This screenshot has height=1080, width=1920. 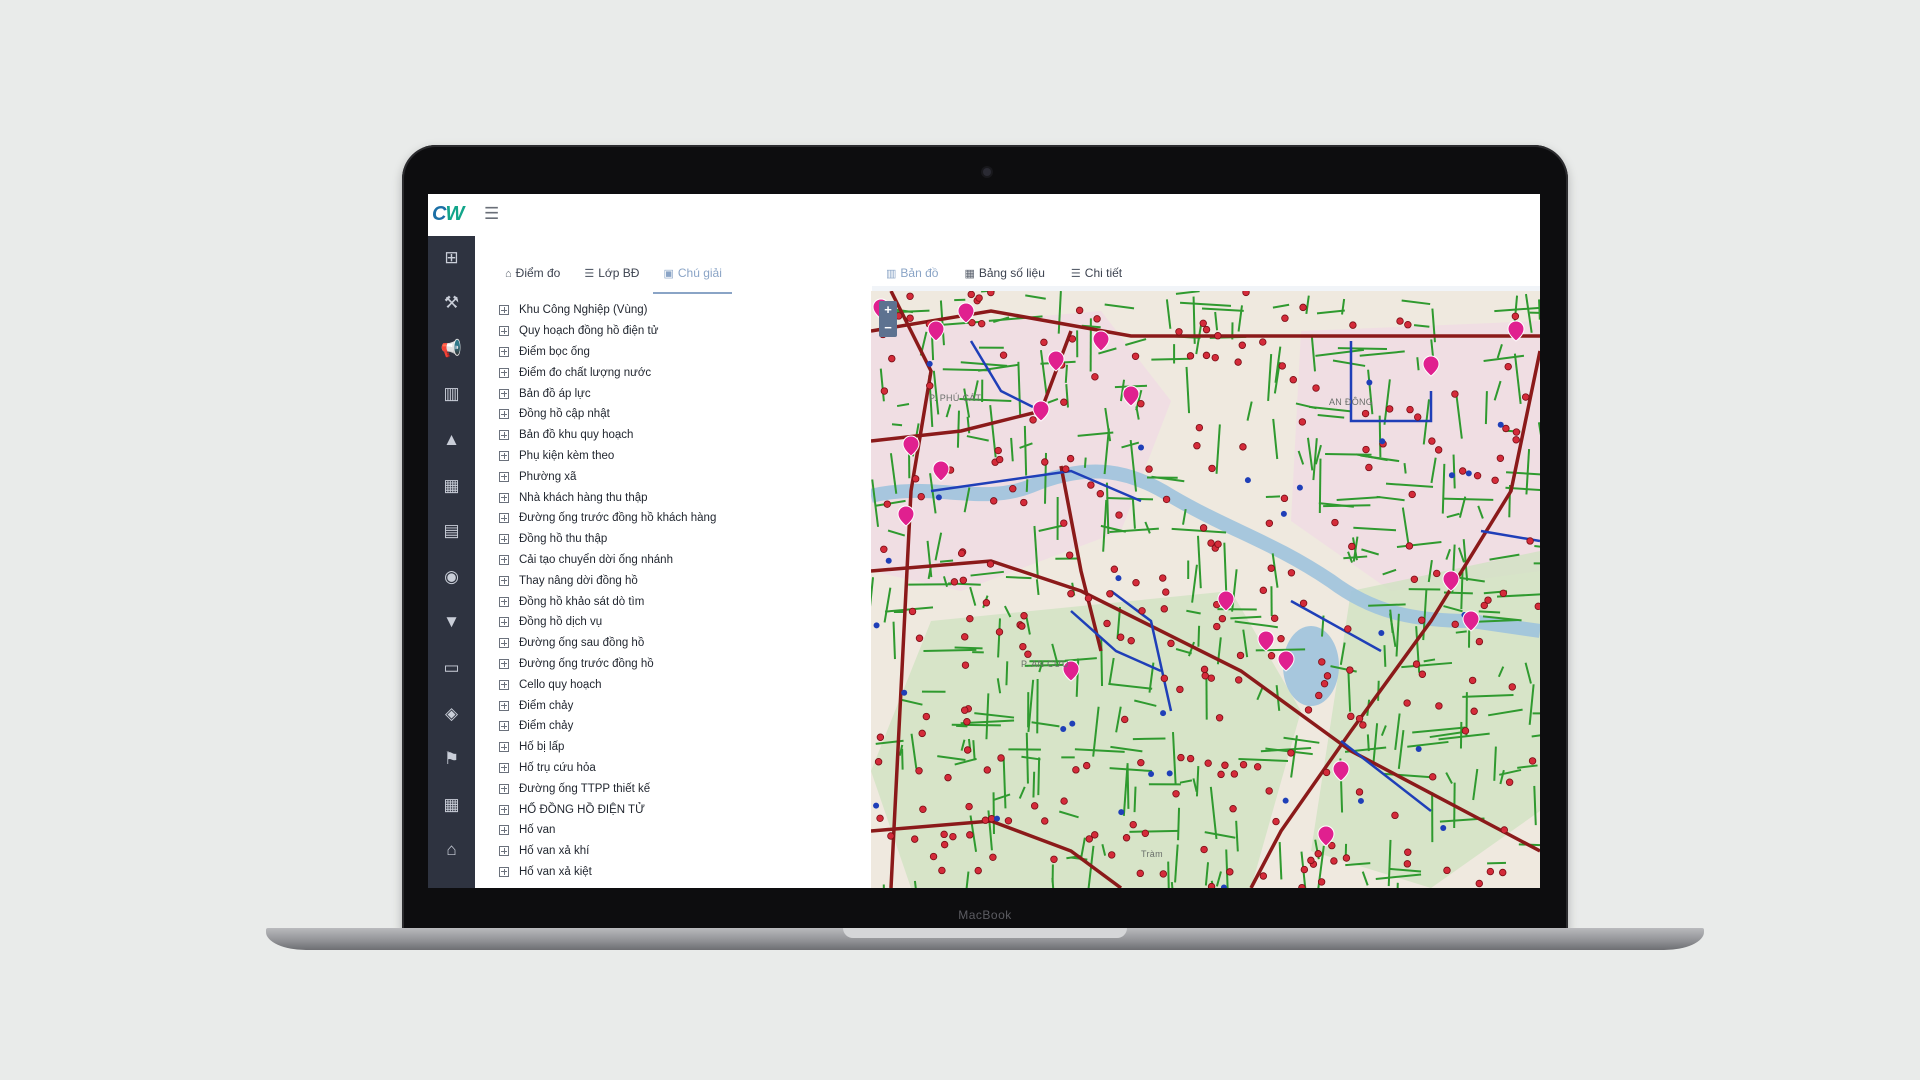 I want to click on layer-label: Thay nâng dời đồng hồ, so click(x=578, y=580).